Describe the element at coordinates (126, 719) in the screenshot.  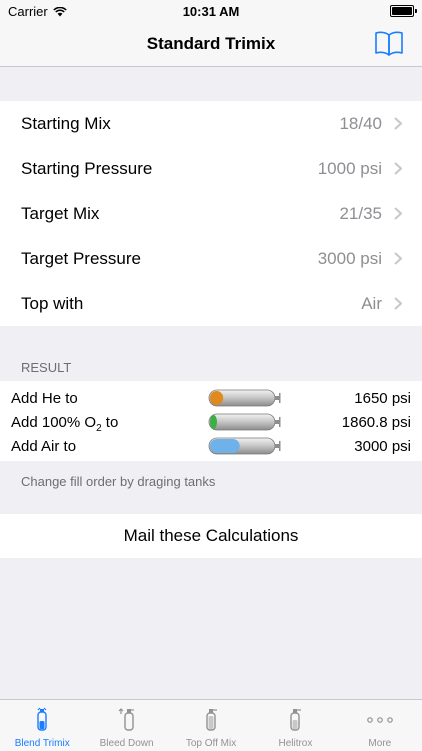
I see `bleed-tank-icon` at that location.